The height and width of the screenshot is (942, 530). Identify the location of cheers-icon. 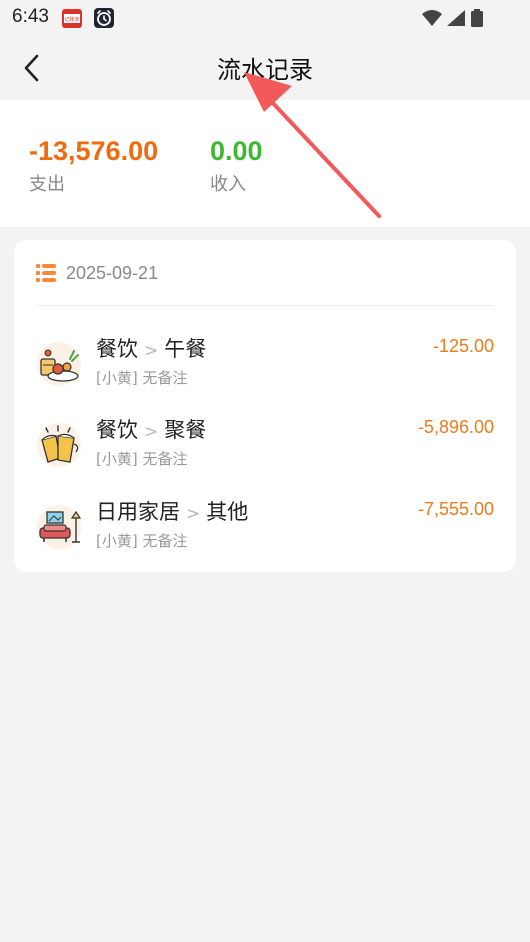
(59, 445).